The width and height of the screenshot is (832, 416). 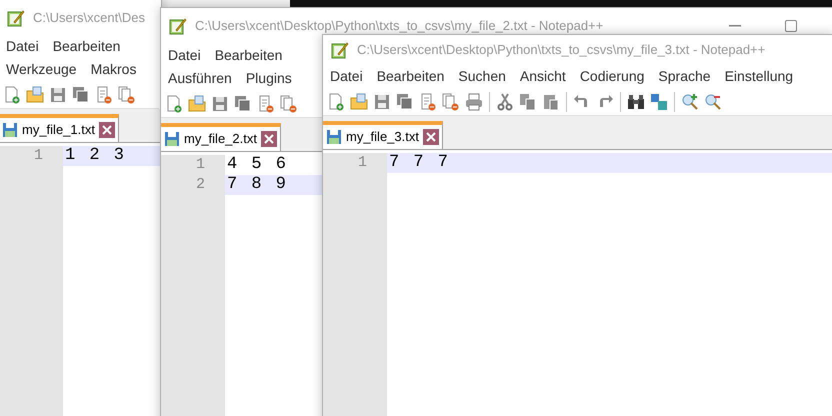 What do you see at coordinates (257, 185) in the screenshot?
I see `code-text: 7 8 9` at bounding box center [257, 185].